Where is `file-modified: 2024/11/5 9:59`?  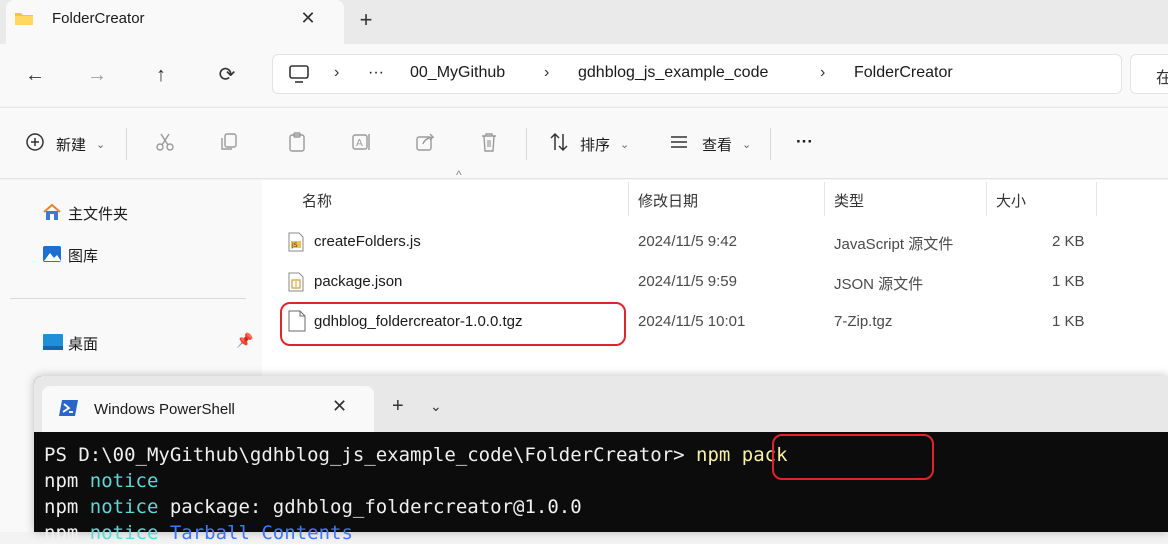 file-modified: 2024/11/5 9:59 is located at coordinates (687, 281).